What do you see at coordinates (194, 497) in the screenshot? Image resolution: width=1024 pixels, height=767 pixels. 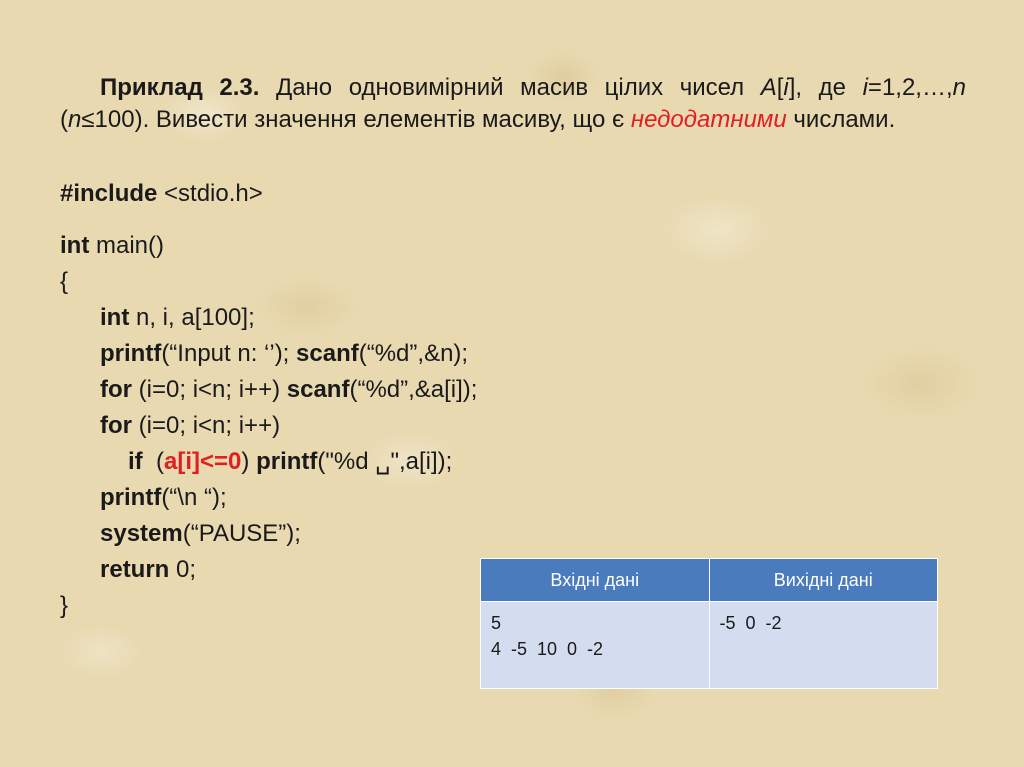 I see `l6-rest: (“\n “);` at bounding box center [194, 497].